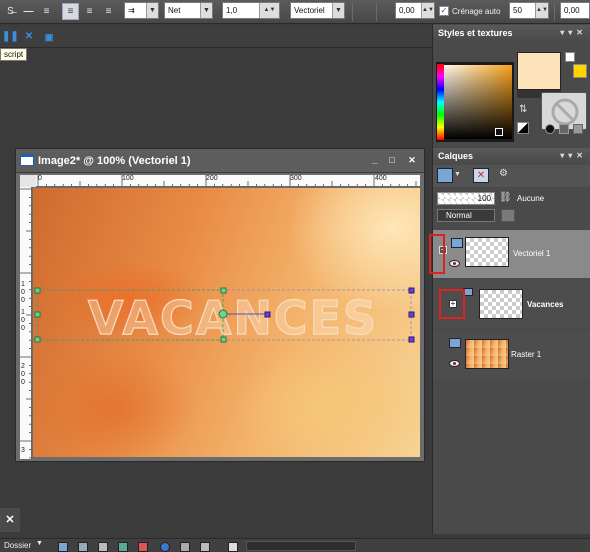  What do you see at coordinates (545, 304) in the screenshot?
I see `layer-name: Vacances` at bounding box center [545, 304].